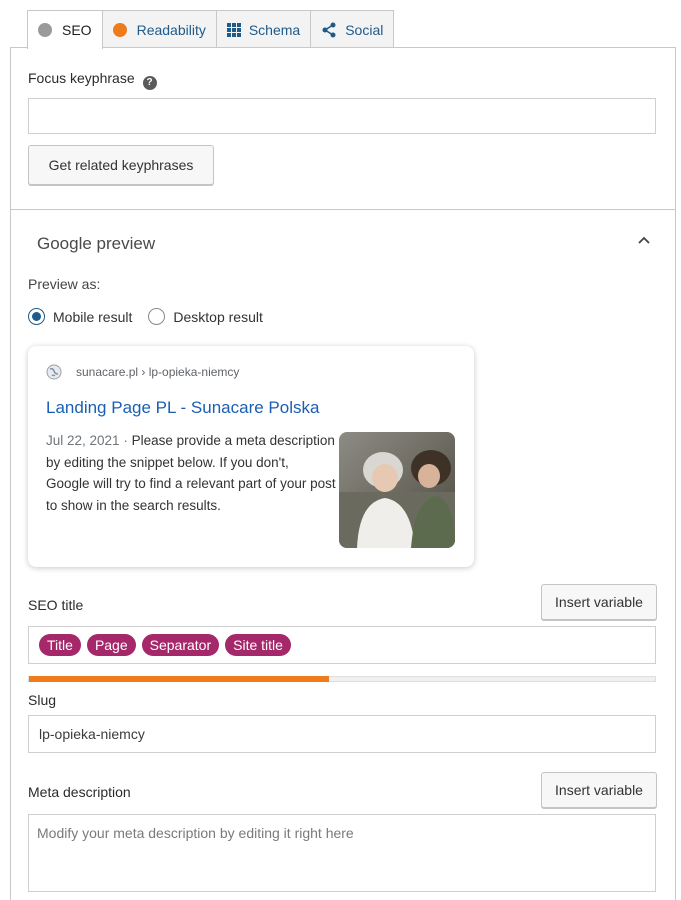 The height and width of the screenshot is (900, 681). What do you see at coordinates (119, 29) in the screenshot?
I see `orange-dot-icon` at bounding box center [119, 29].